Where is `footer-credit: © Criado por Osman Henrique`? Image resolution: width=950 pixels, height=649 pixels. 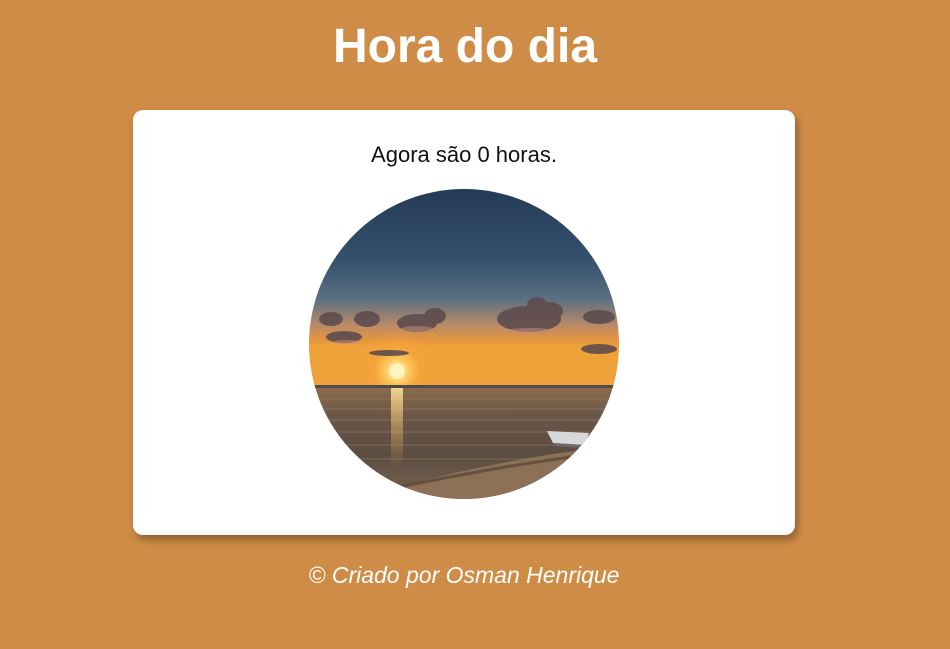 footer-credit: © Criado por Osman Henrique is located at coordinates (464, 575).